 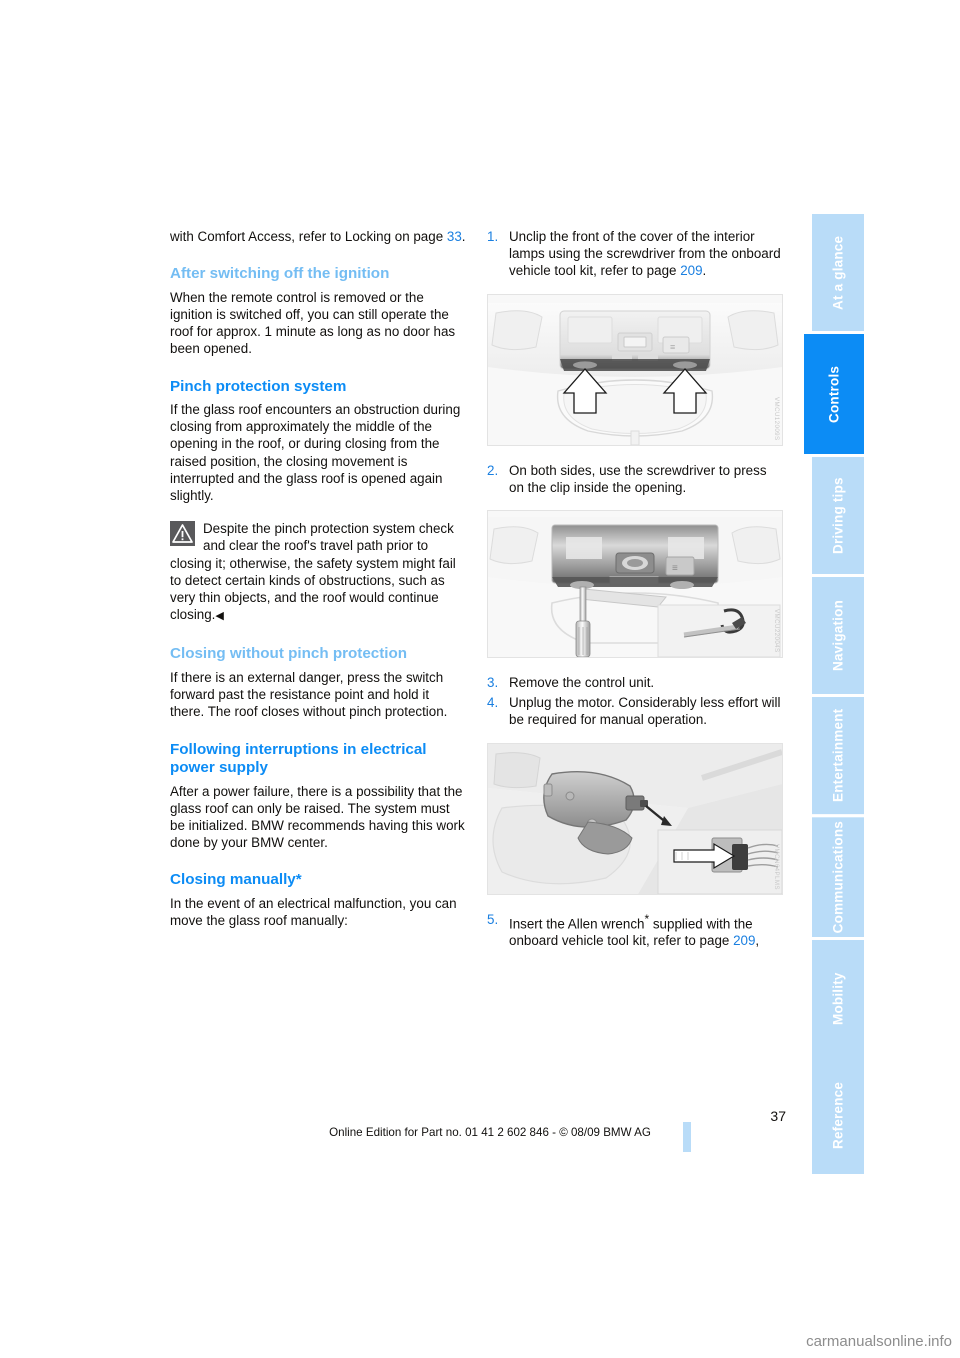 I want to click on sidebar-item-entertainment: Entertainment, so click(x=838, y=754).